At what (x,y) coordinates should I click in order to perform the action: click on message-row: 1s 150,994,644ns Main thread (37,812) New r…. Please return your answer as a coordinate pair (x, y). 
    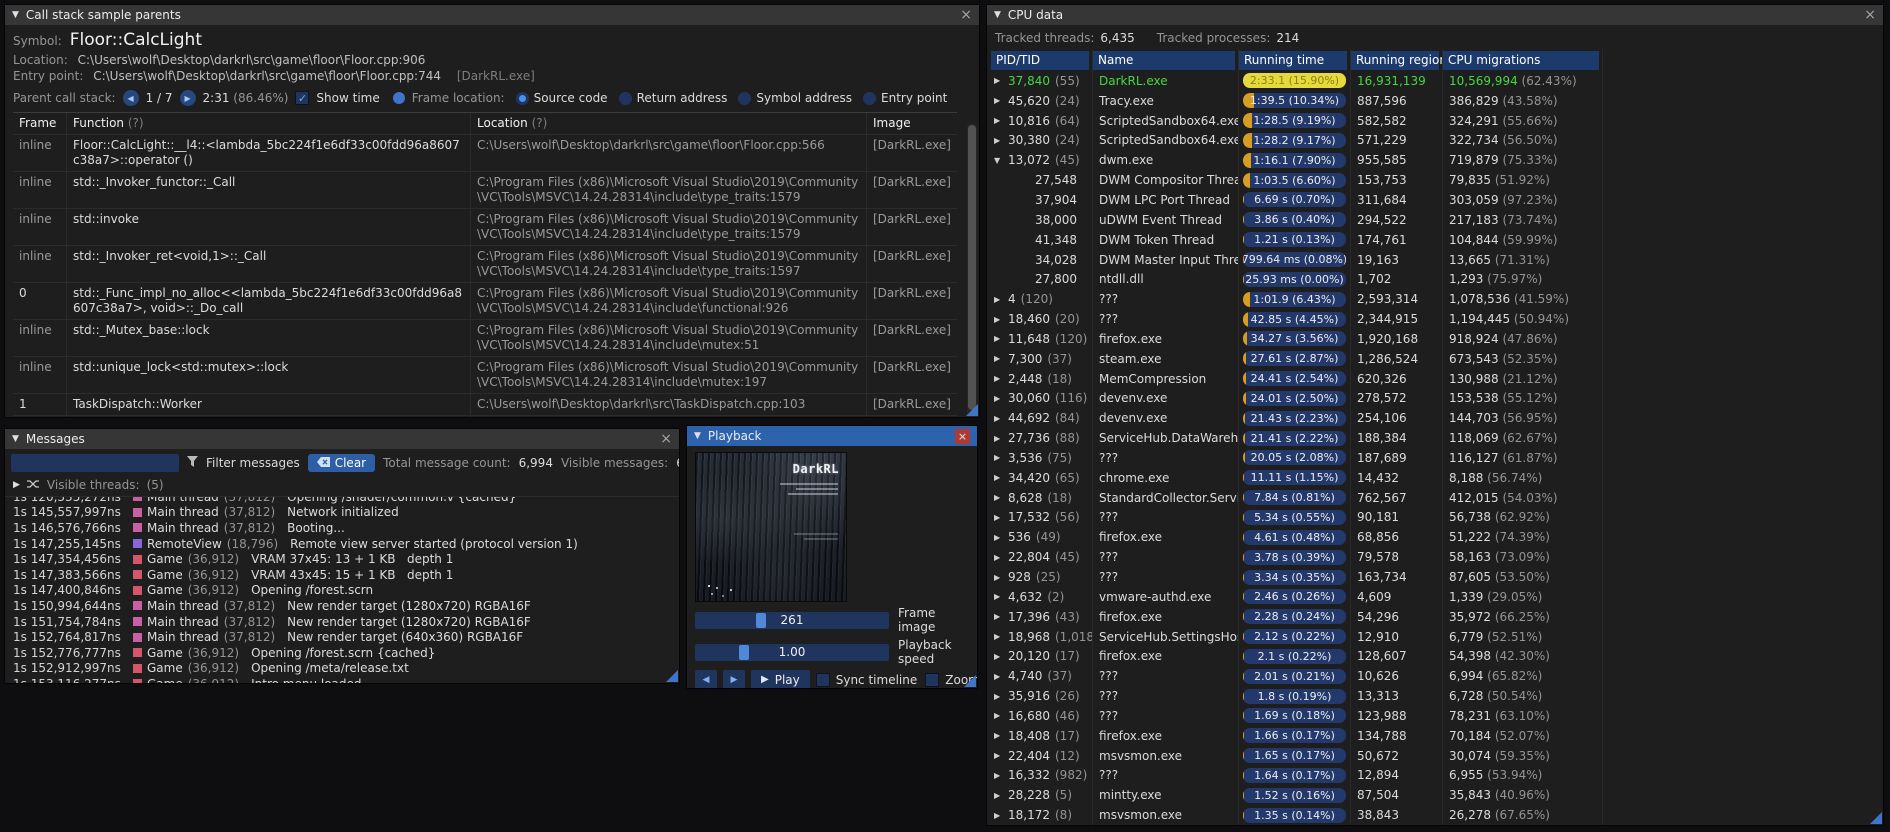
    Looking at the image, I should click on (346, 606).